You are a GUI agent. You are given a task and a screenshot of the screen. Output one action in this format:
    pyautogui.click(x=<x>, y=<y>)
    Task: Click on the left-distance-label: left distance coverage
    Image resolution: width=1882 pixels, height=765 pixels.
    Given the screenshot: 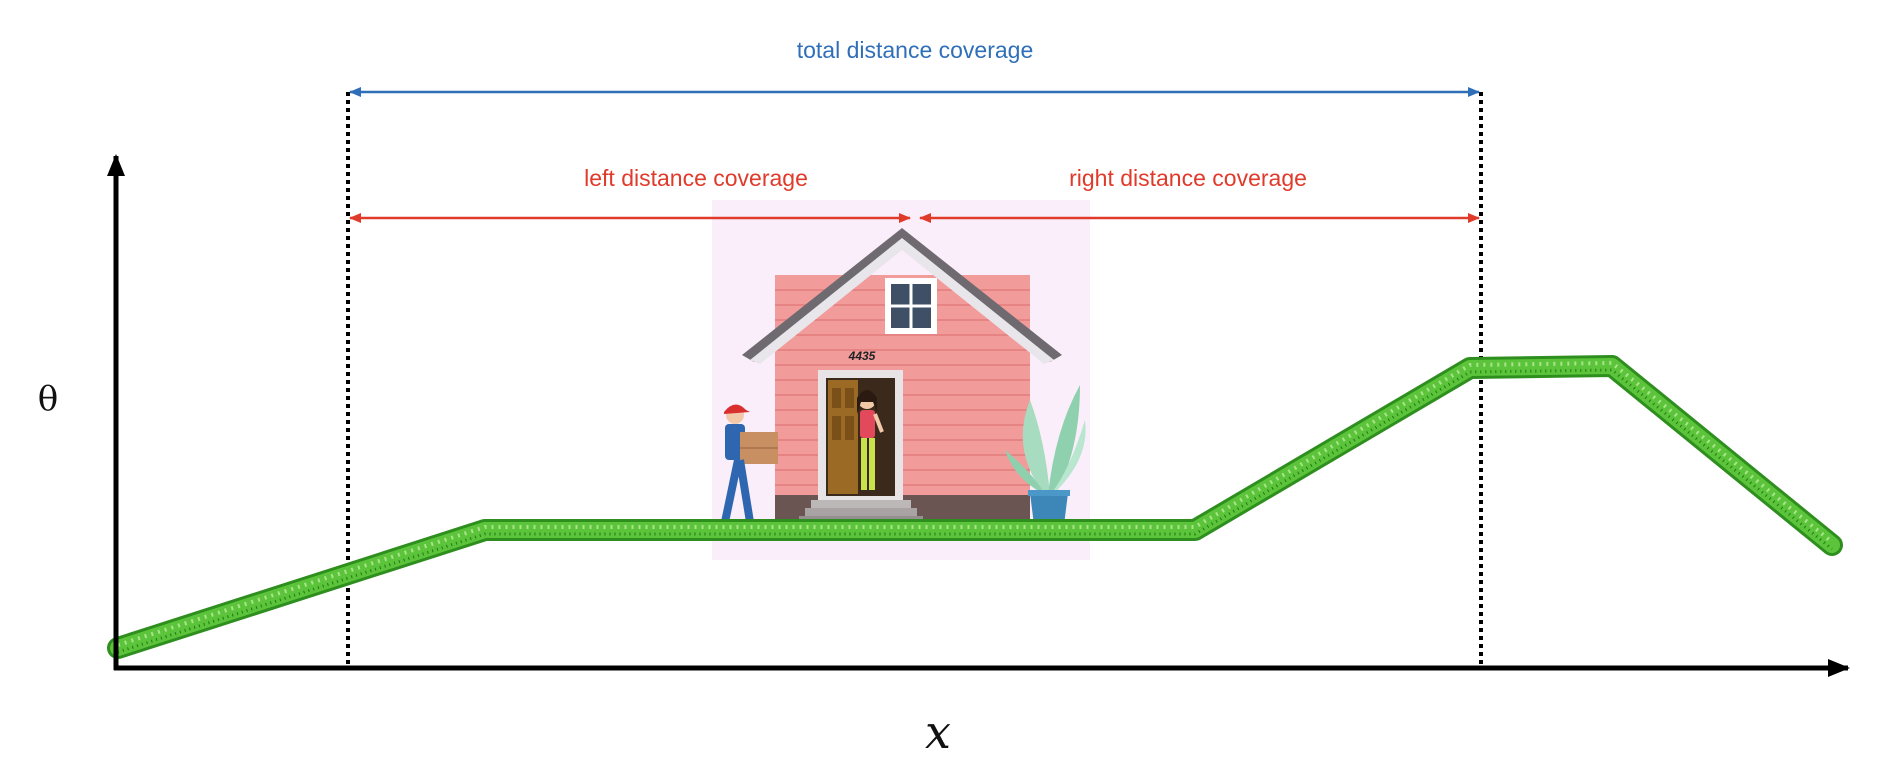 What is the action you would take?
    pyautogui.click(x=696, y=178)
    